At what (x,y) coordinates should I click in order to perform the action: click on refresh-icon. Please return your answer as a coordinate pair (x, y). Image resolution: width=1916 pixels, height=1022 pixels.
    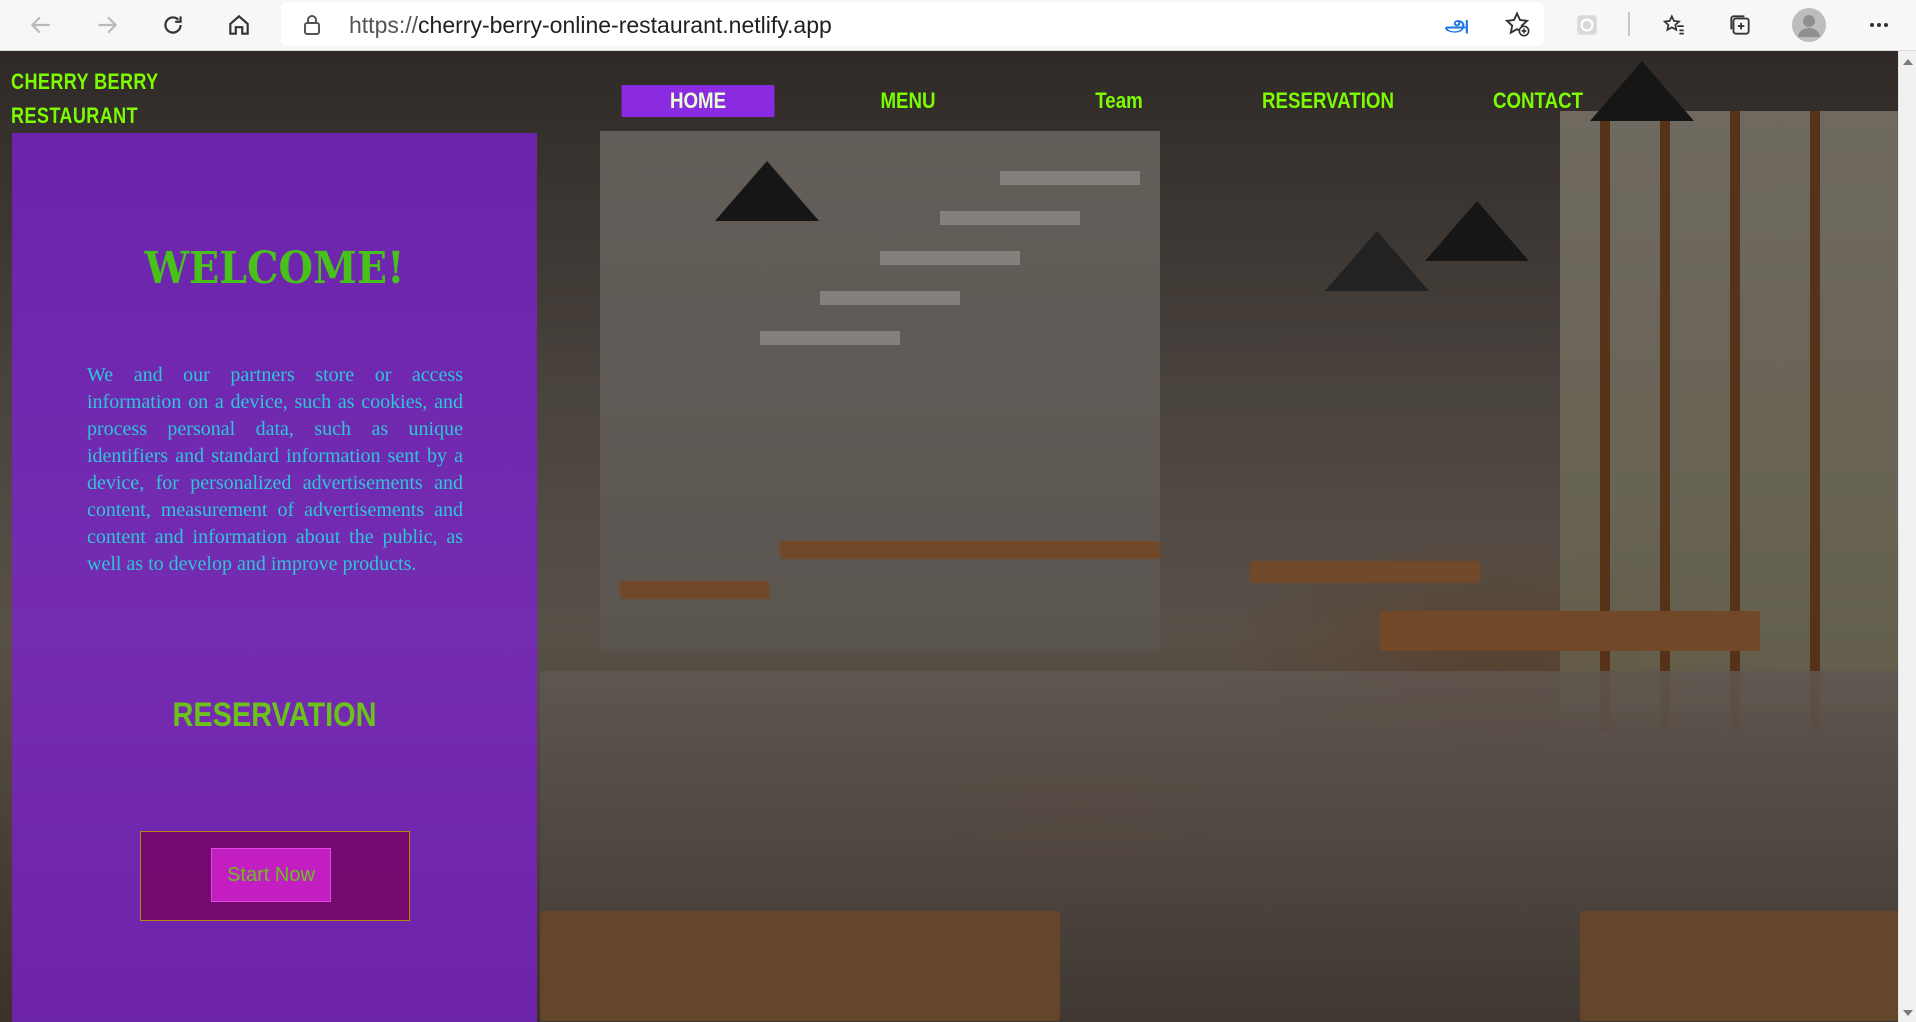
    Looking at the image, I should click on (173, 25).